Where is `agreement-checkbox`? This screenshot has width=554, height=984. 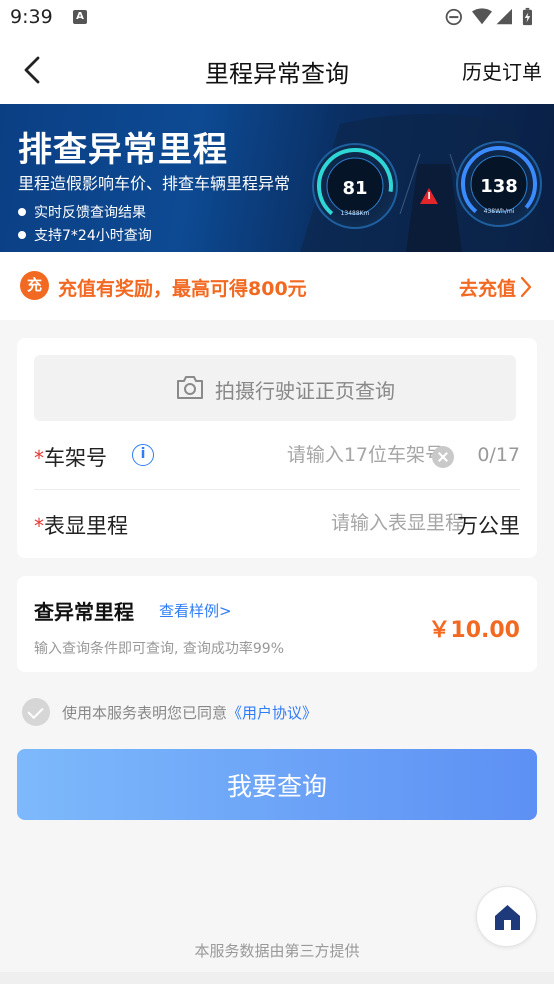
agreement-checkbox is located at coordinates (36, 712).